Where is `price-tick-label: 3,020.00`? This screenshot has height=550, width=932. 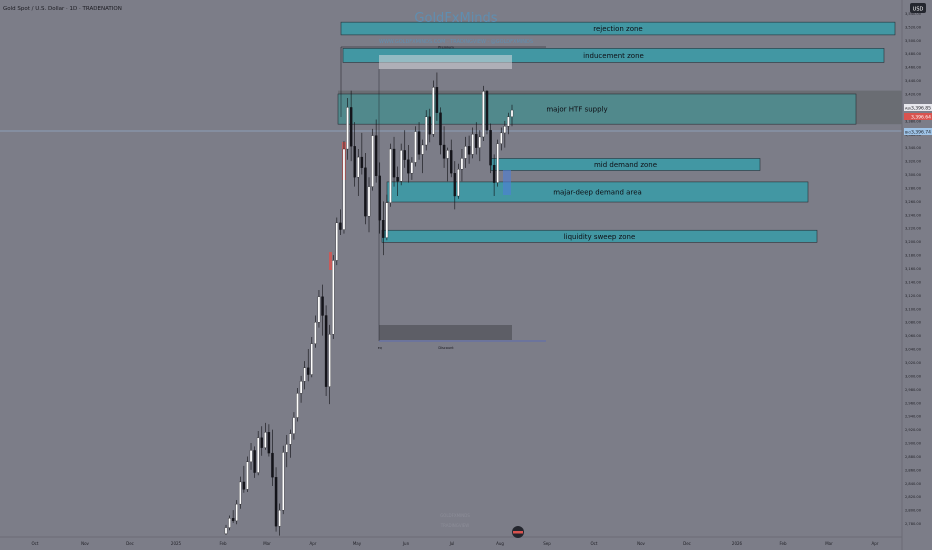
price-tick-label: 3,020.00 is located at coordinates (913, 363).